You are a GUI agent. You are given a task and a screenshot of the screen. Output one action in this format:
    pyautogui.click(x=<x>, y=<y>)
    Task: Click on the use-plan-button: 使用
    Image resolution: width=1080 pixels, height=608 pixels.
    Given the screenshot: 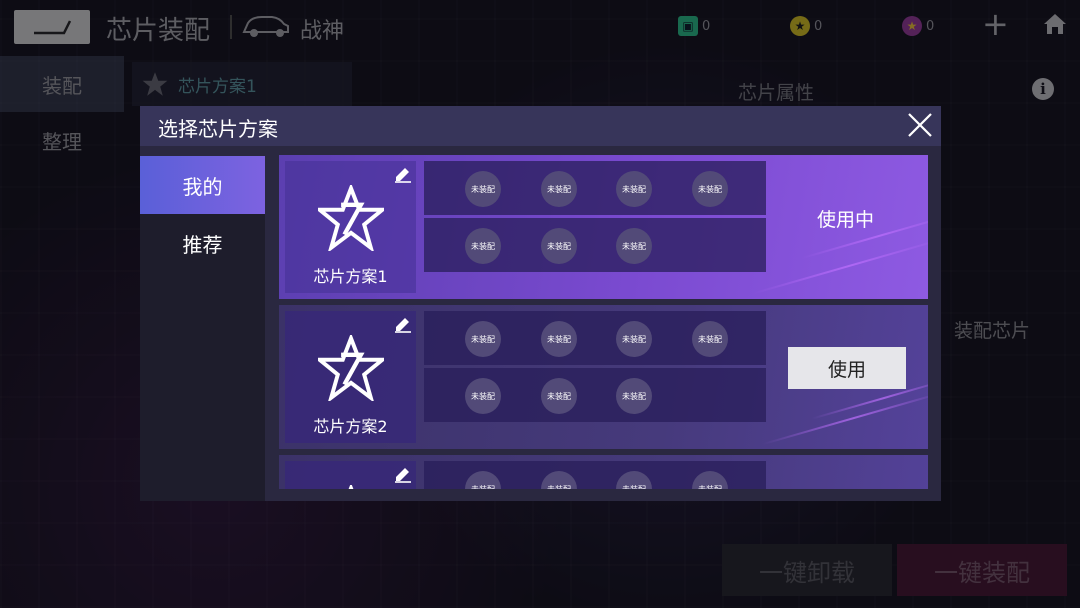 What is the action you would take?
    pyautogui.click(x=847, y=368)
    